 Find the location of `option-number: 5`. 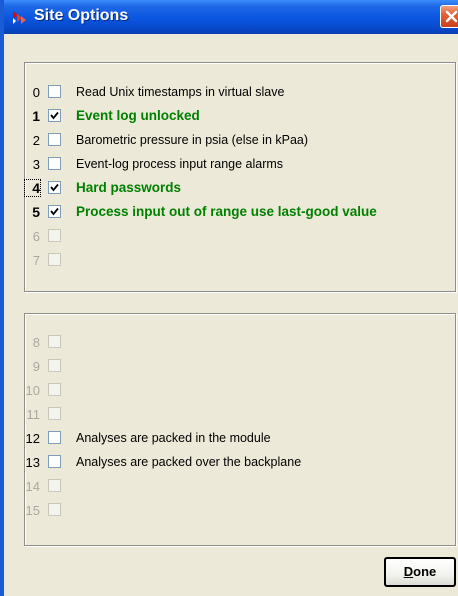

option-number: 5 is located at coordinates (36, 212).